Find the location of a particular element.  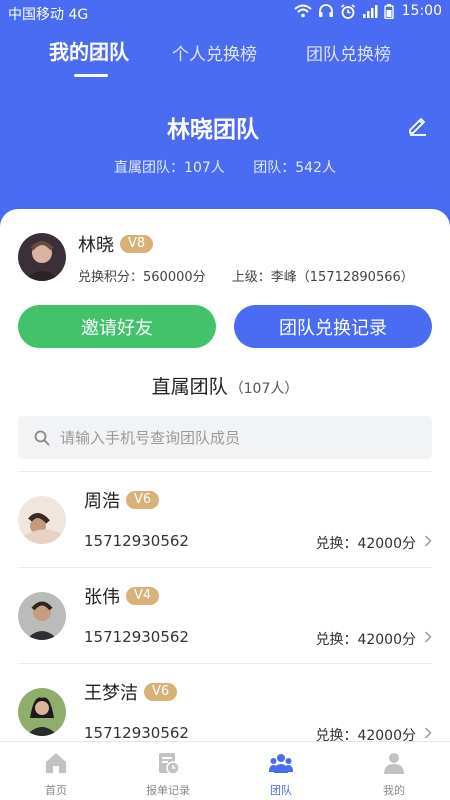

nav-mine-label: 我的 is located at coordinates (394, 790).